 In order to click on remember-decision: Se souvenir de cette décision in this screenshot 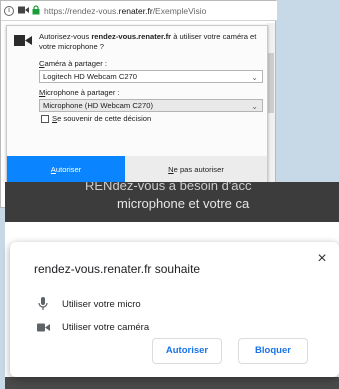, I will do `click(96, 118)`.